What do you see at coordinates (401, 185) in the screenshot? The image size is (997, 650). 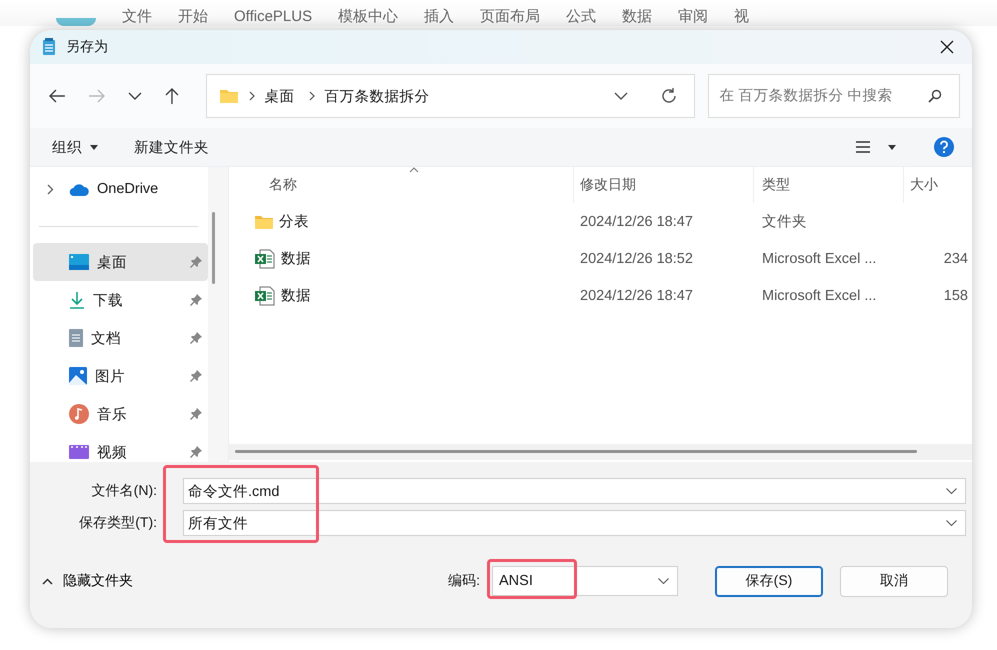 I see `column-header: 名称` at bounding box center [401, 185].